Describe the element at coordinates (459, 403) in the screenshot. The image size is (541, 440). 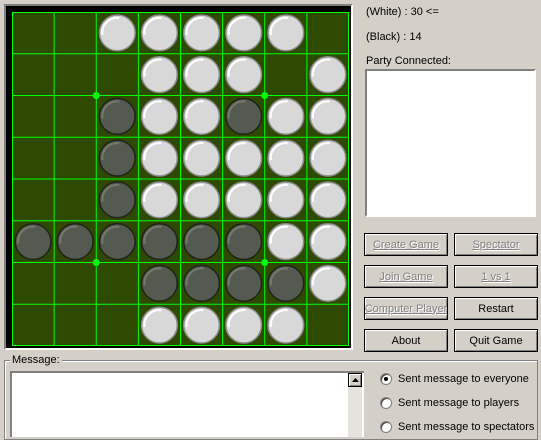
I see `radio-players-label: Sent message to players` at that location.